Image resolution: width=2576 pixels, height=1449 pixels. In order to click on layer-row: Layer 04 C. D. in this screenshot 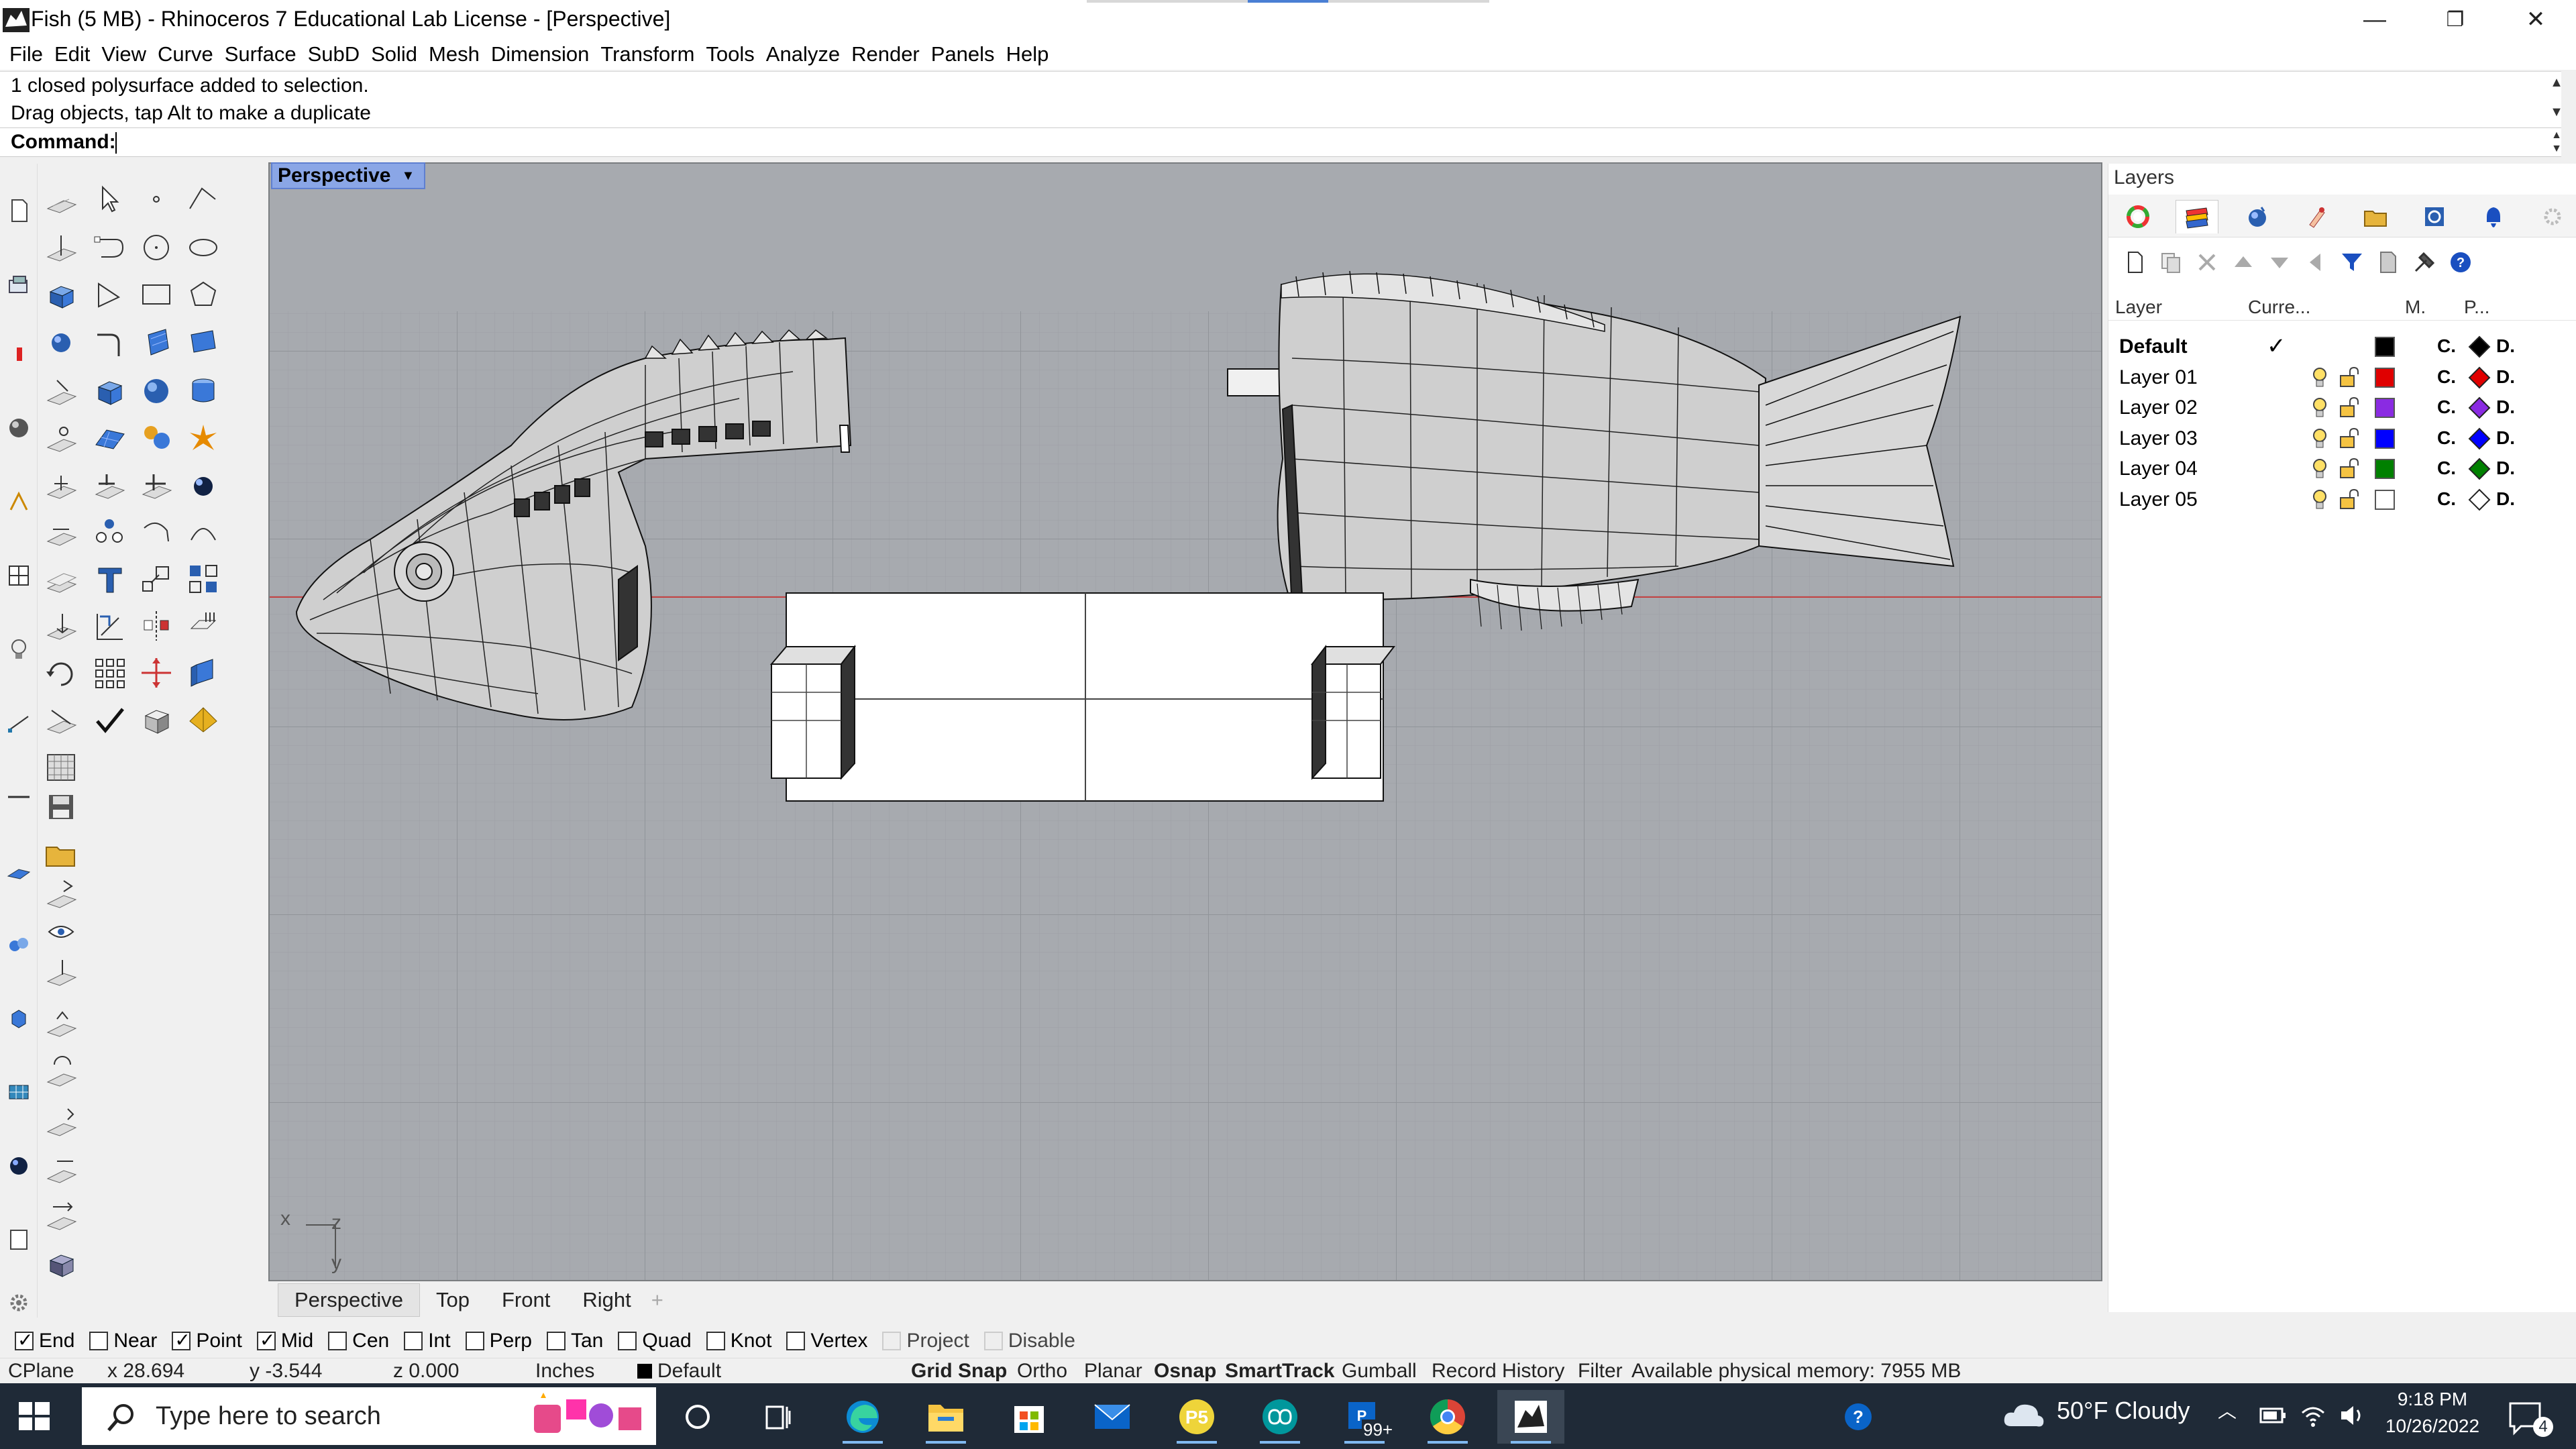, I will do `click(2342, 468)`.